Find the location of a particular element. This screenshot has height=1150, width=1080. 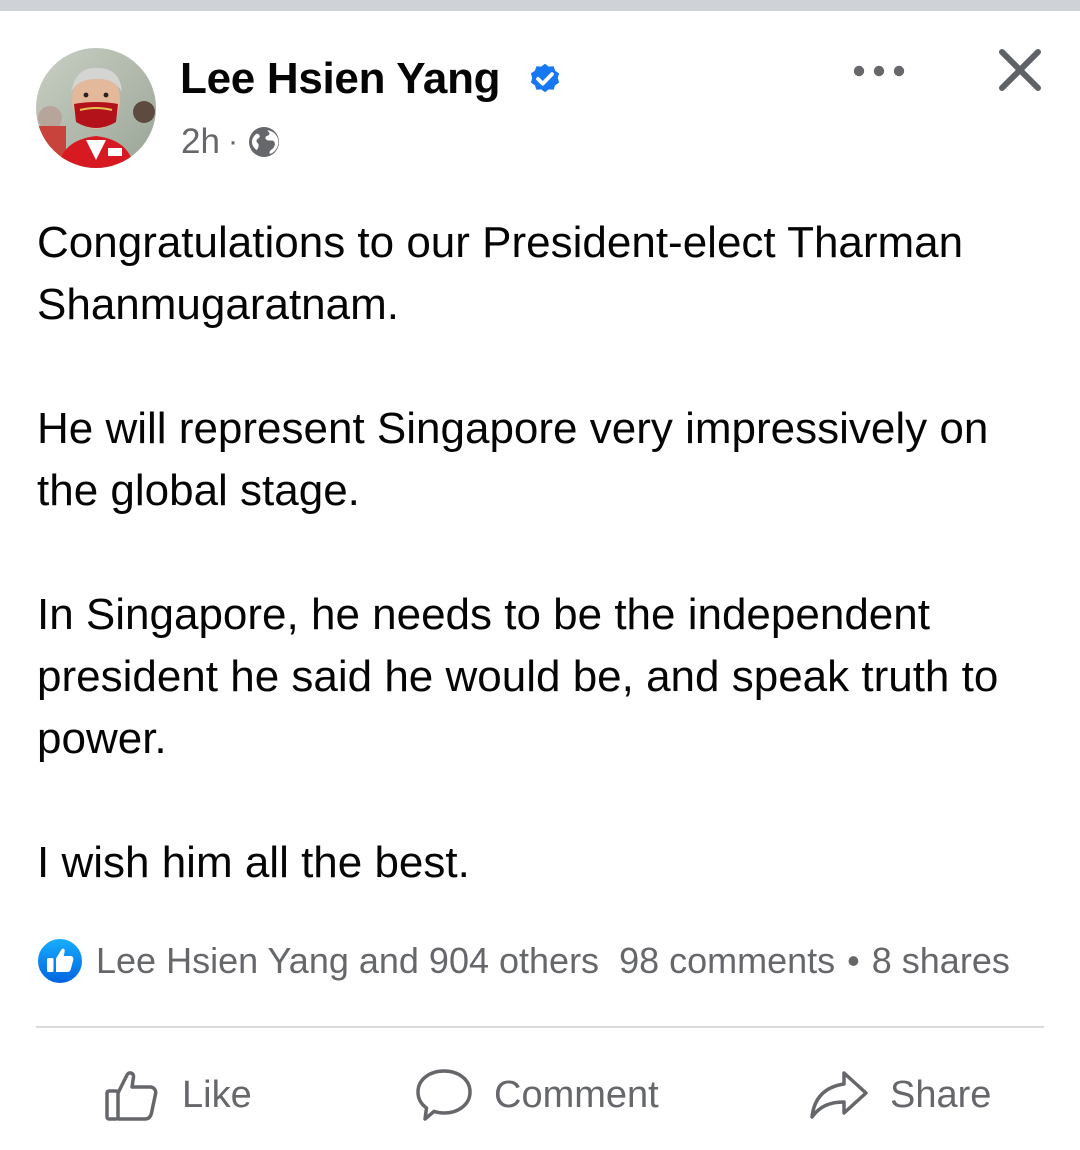

avatar-image is located at coordinates (96, 108).